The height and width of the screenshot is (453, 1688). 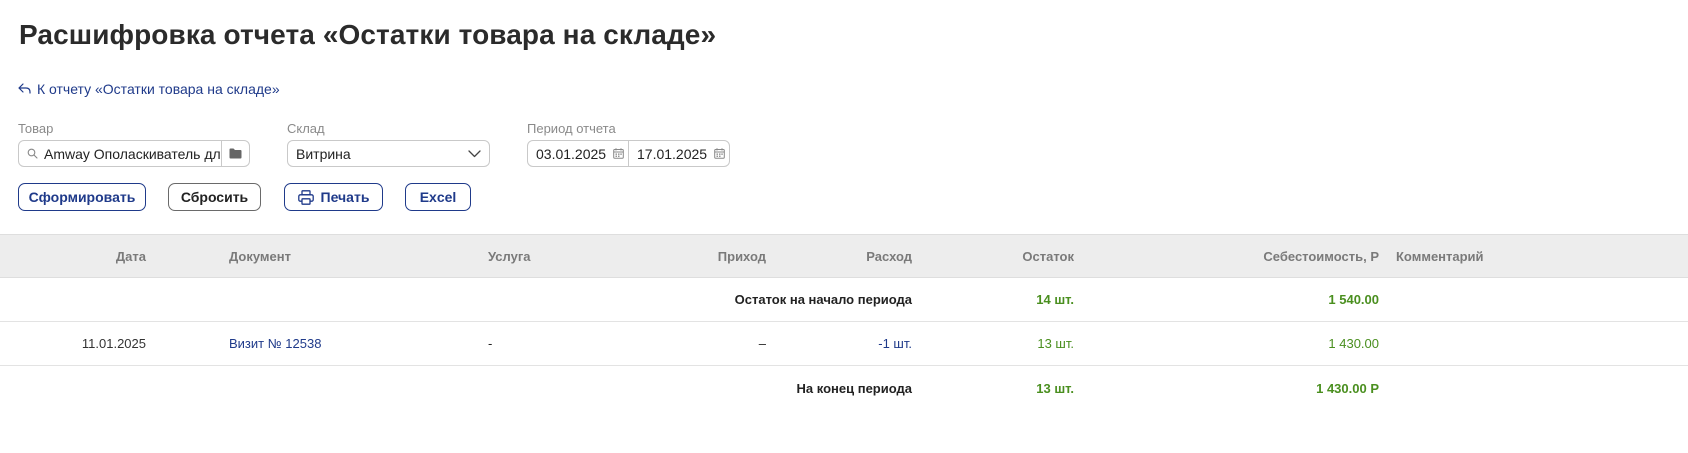 What do you see at coordinates (214, 197) in the screenshot?
I see `reset-button: Сбросить` at bounding box center [214, 197].